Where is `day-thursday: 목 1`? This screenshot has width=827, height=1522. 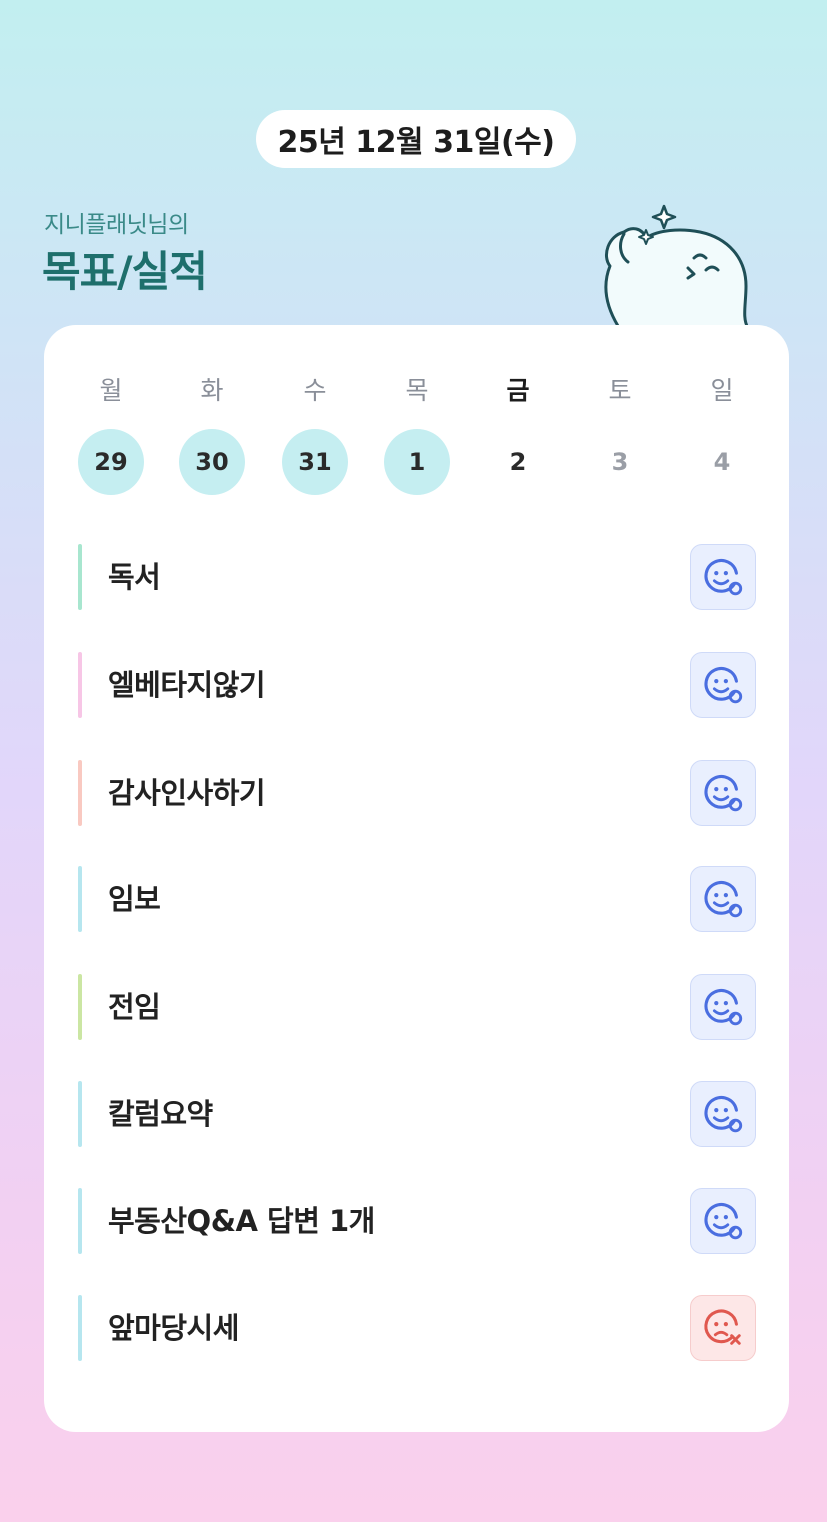
day-thursday: 목 1 is located at coordinates (417, 434).